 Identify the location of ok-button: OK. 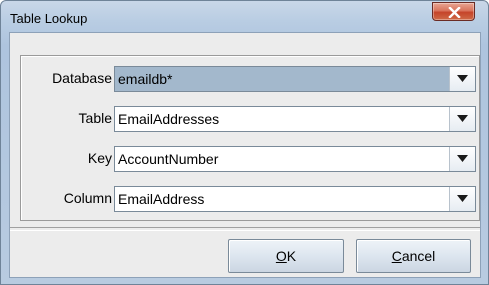
(286, 256).